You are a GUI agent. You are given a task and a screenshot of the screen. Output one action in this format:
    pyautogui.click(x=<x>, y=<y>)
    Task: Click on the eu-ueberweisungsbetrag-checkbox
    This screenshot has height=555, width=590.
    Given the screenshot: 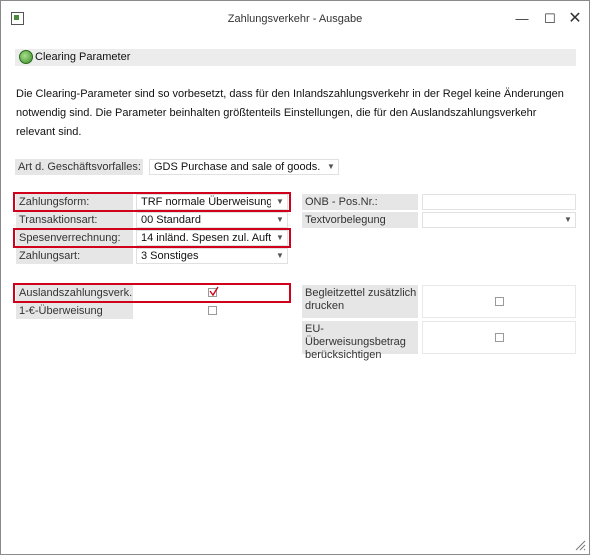 What is the action you would take?
    pyautogui.click(x=499, y=337)
    